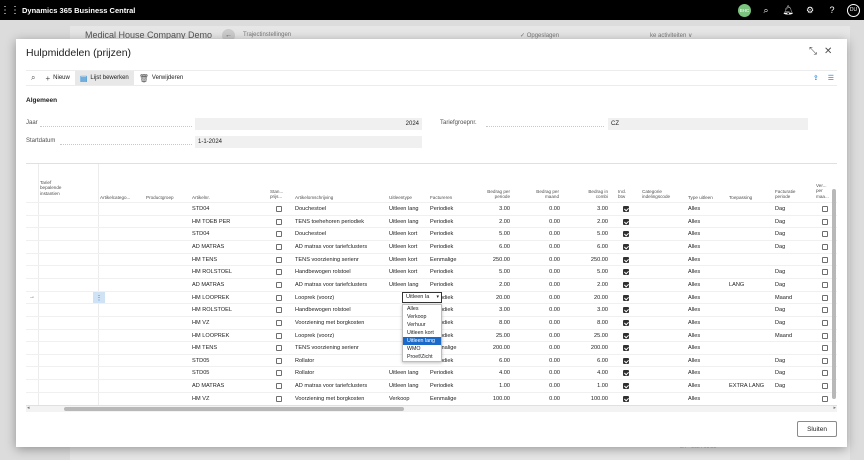  What do you see at coordinates (828, 51) in the screenshot?
I see `close-icon: ✕` at bounding box center [828, 51].